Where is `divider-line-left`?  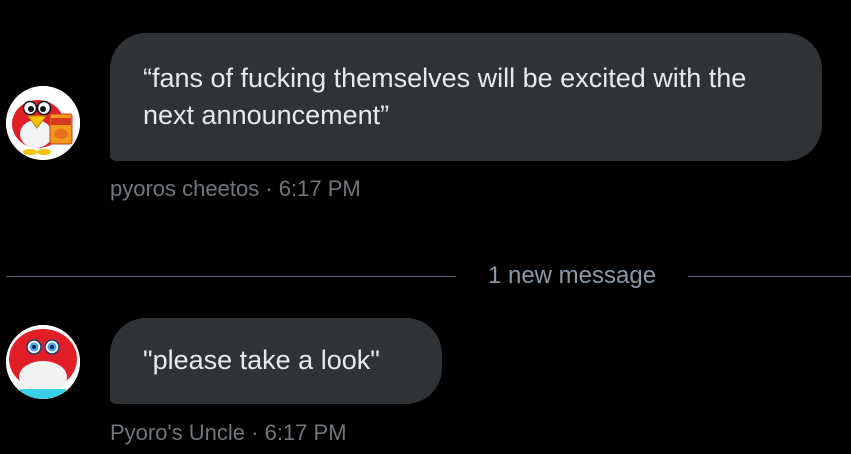 divider-line-left is located at coordinates (231, 276).